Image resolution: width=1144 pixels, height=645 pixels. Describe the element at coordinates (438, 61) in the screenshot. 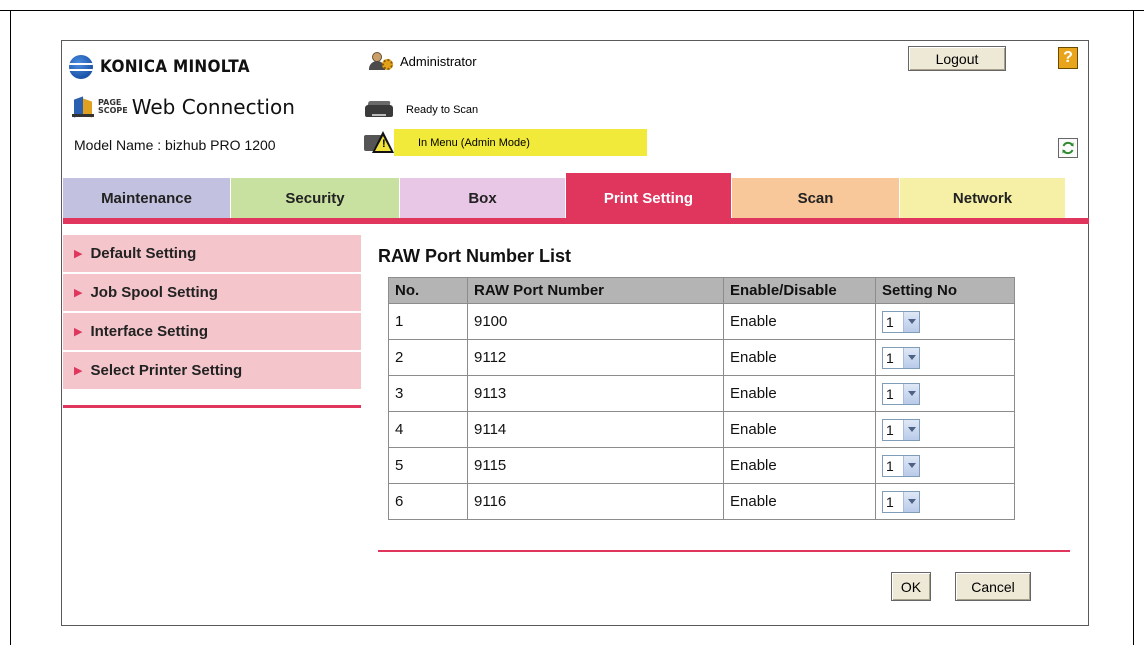

I see `user-role-label: Administrator` at that location.